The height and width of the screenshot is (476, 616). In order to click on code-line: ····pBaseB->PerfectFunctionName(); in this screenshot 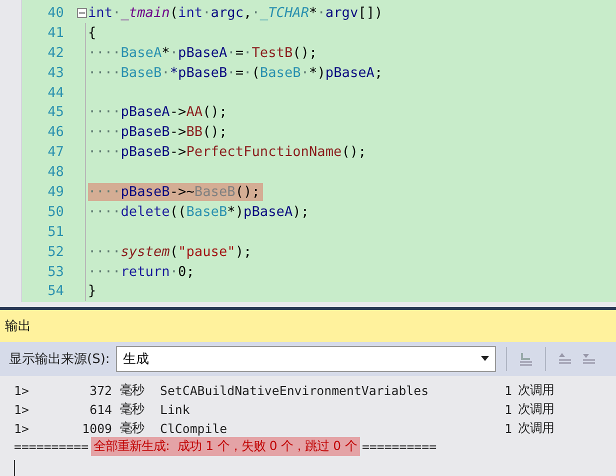, I will do `click(227, 152)`.